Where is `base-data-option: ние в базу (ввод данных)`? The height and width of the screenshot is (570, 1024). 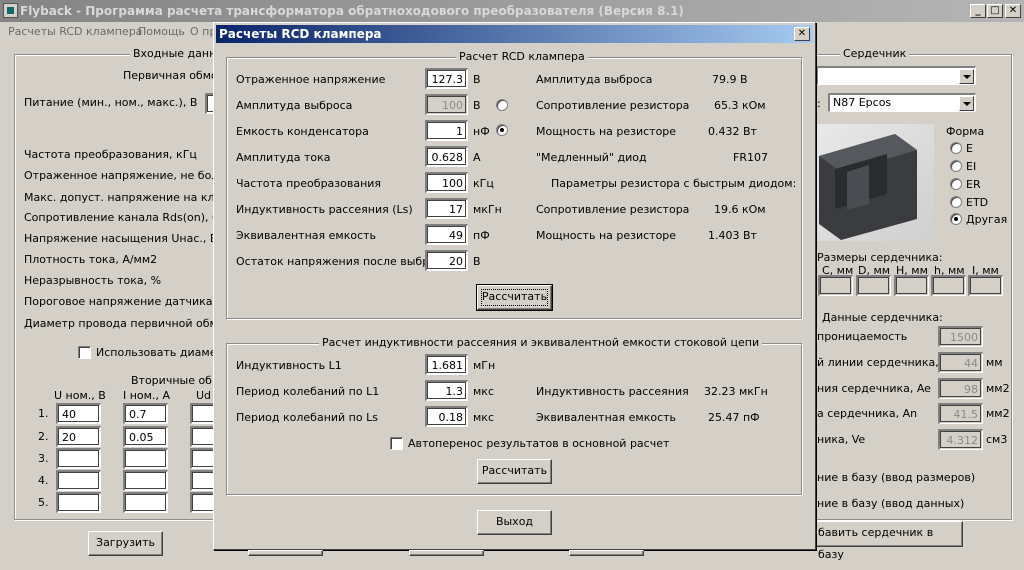 base-data-option: ние в базу (ввод данных) is located at coordinates (890, 503).